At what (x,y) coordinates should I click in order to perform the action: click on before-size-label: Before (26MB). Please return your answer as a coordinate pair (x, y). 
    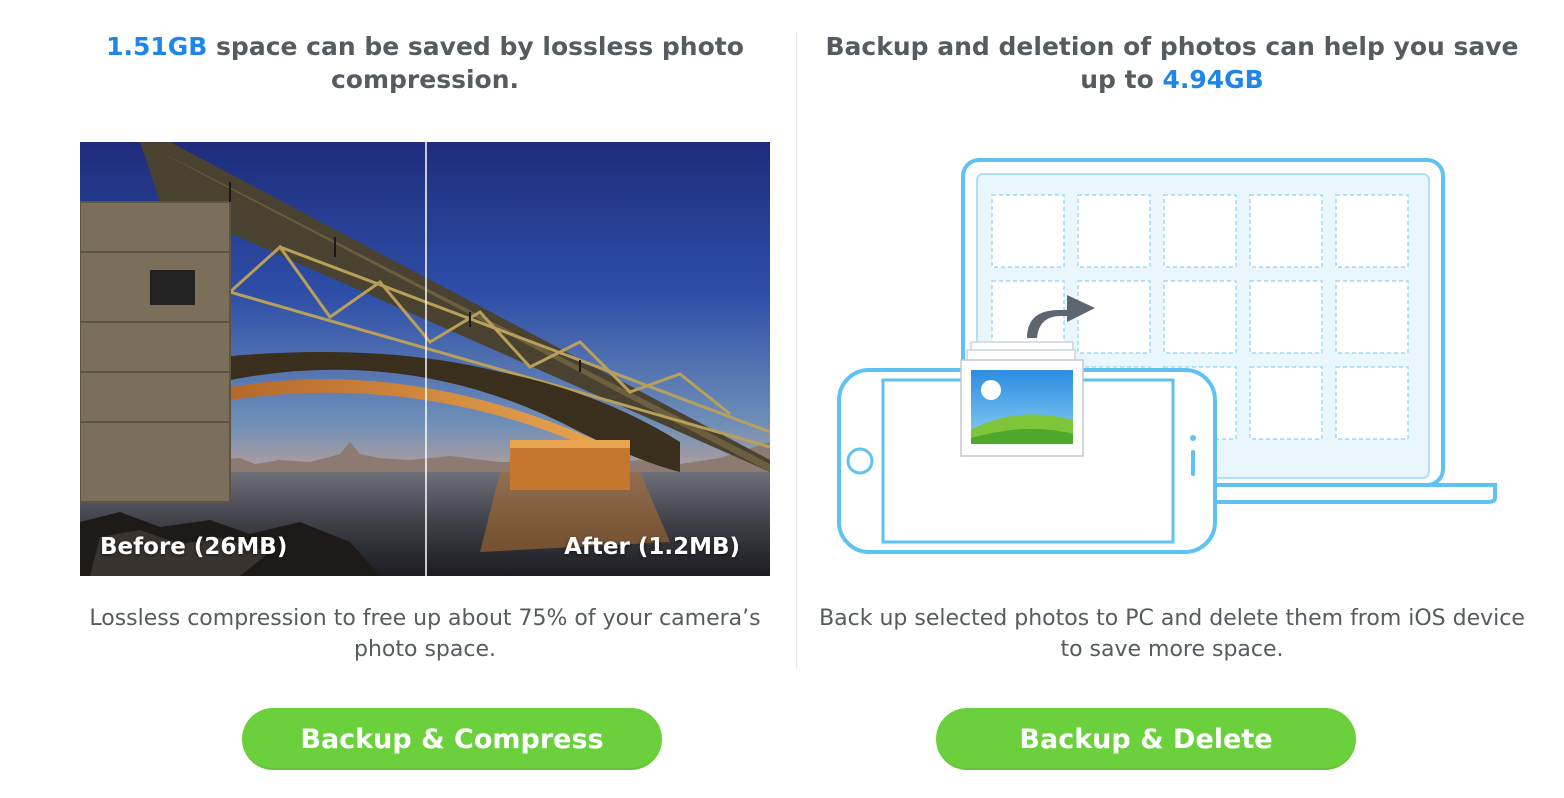
    Looking at the image, I should click on (194, 547).